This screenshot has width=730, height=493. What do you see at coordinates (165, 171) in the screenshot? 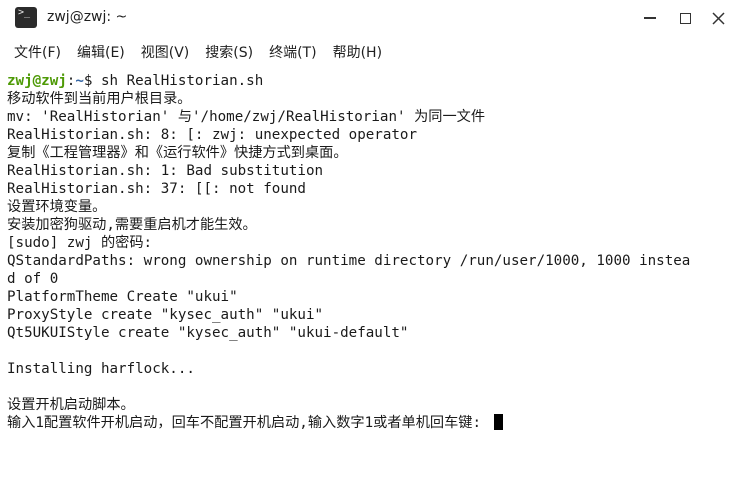
I see `output-line: RealHistorian.sh: 1: Bad substitution` at bounding box center [165, 171].